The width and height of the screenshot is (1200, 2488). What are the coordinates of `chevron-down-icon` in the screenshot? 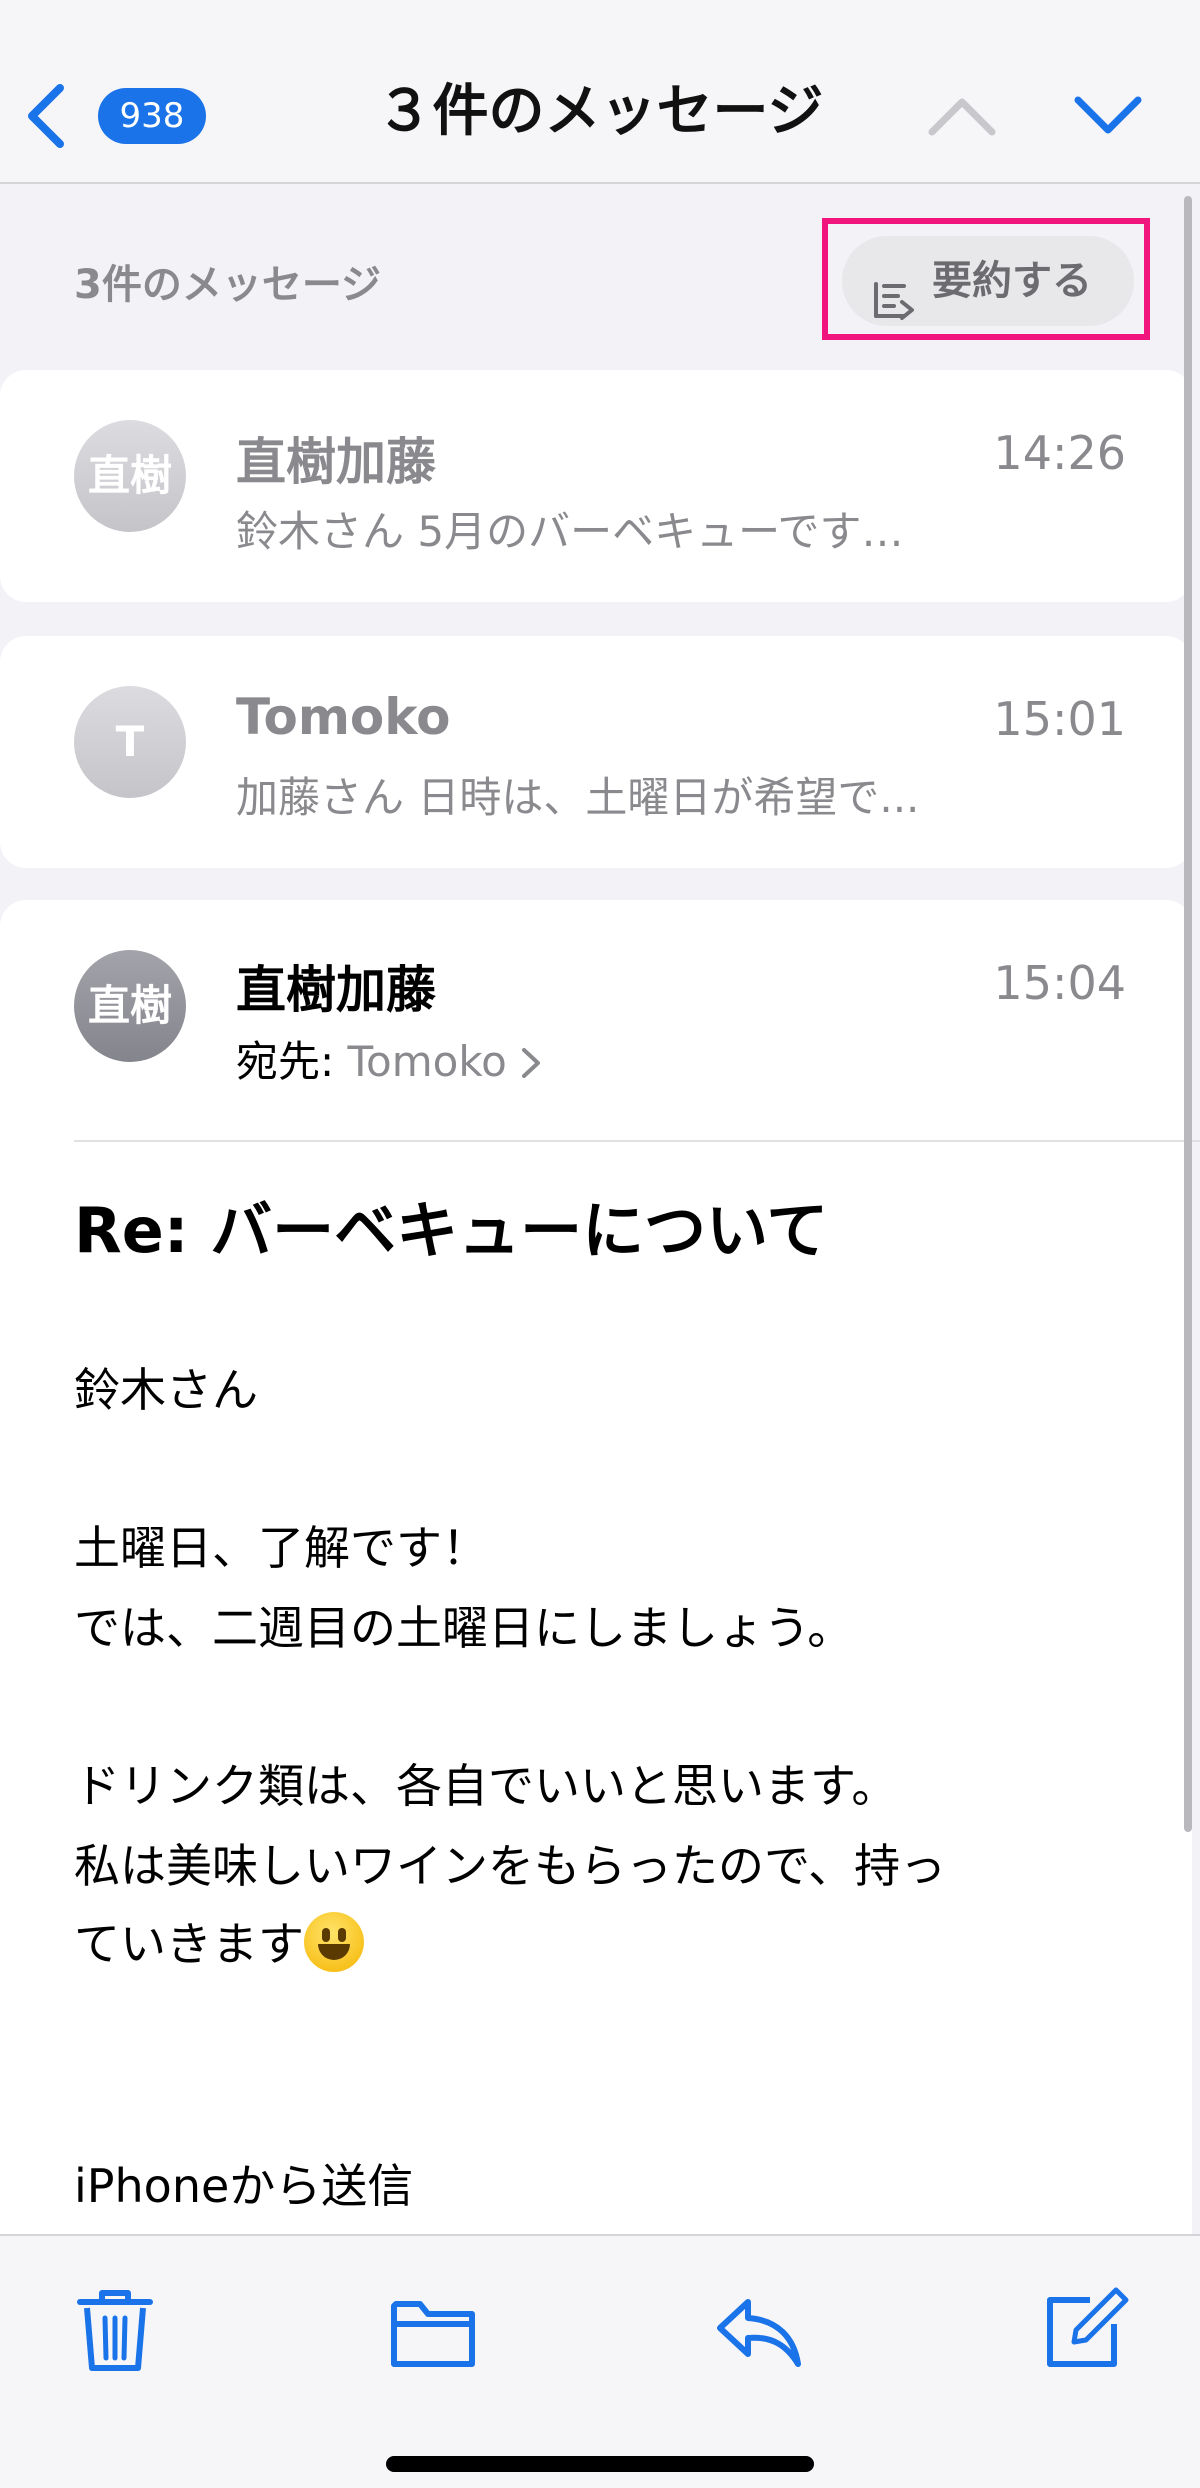 It's located at (1108, 116).